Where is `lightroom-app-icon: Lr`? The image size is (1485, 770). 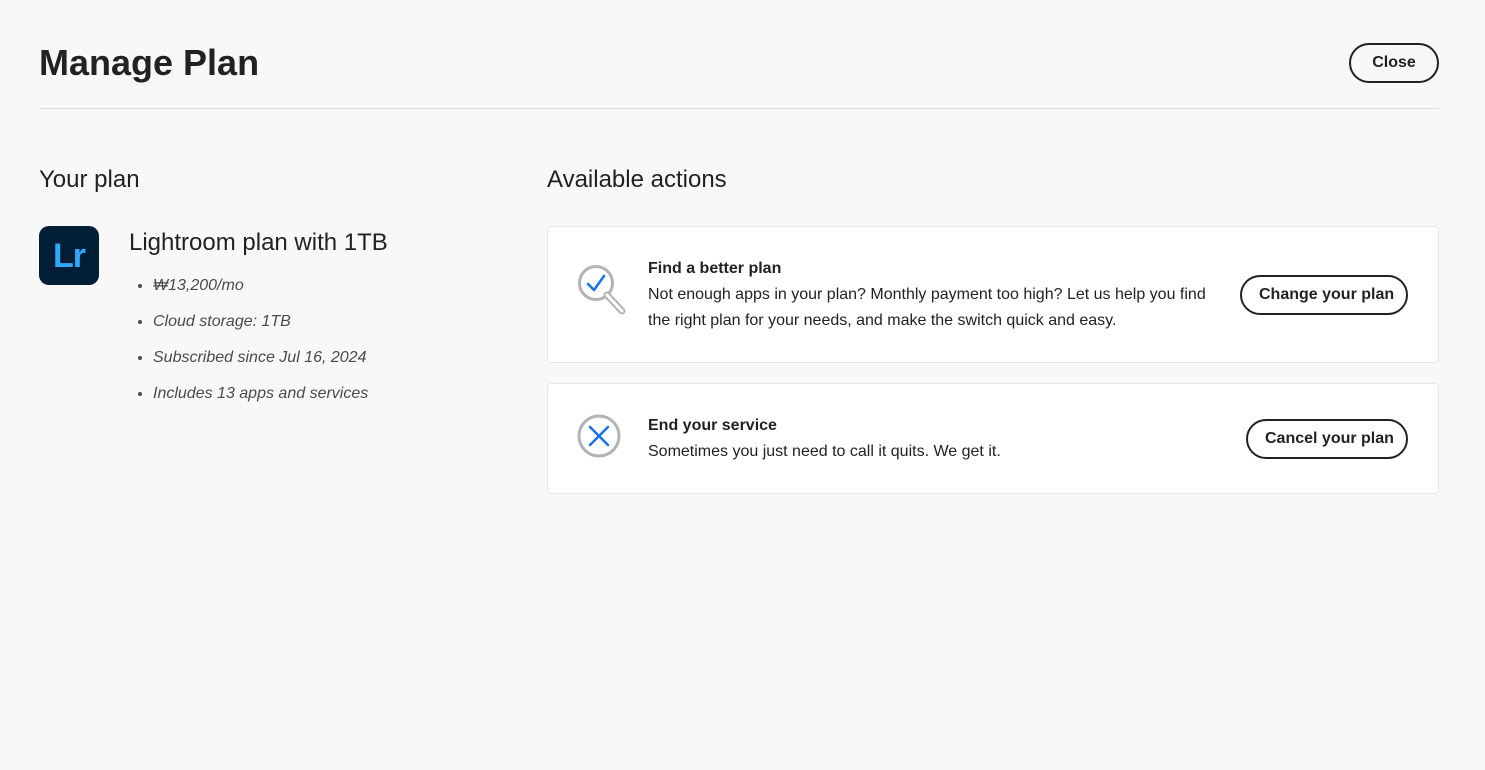 lightroom-app-icon: Lr is located at coordinates (69, 255).